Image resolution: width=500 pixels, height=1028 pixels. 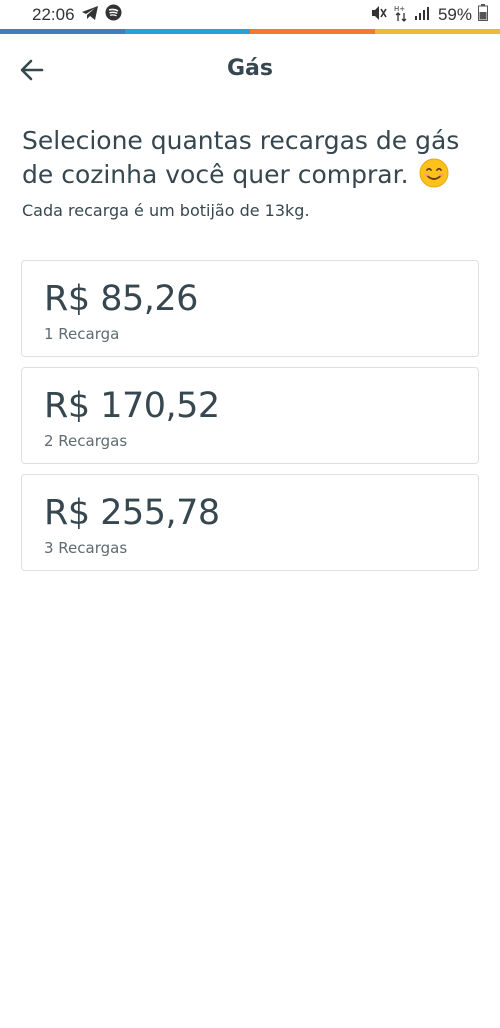 I want to click on svg-text: H+, so click(x=399, y=9).